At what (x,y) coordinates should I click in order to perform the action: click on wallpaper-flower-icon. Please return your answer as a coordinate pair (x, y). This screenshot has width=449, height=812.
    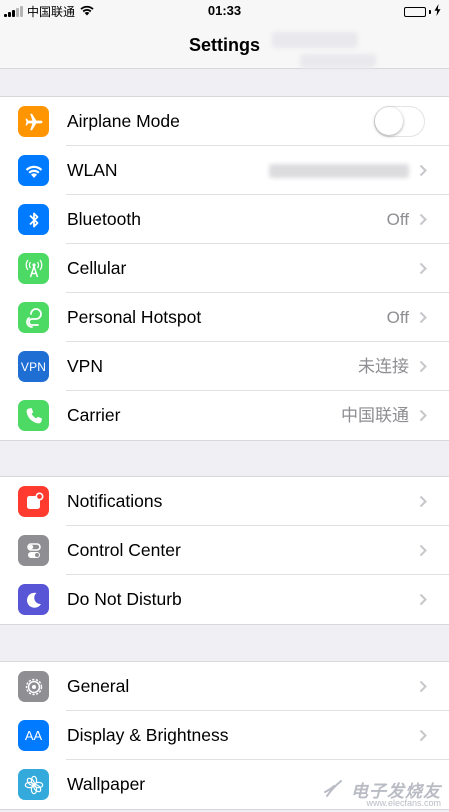
    Looking at the image, I should click on (33, 784).